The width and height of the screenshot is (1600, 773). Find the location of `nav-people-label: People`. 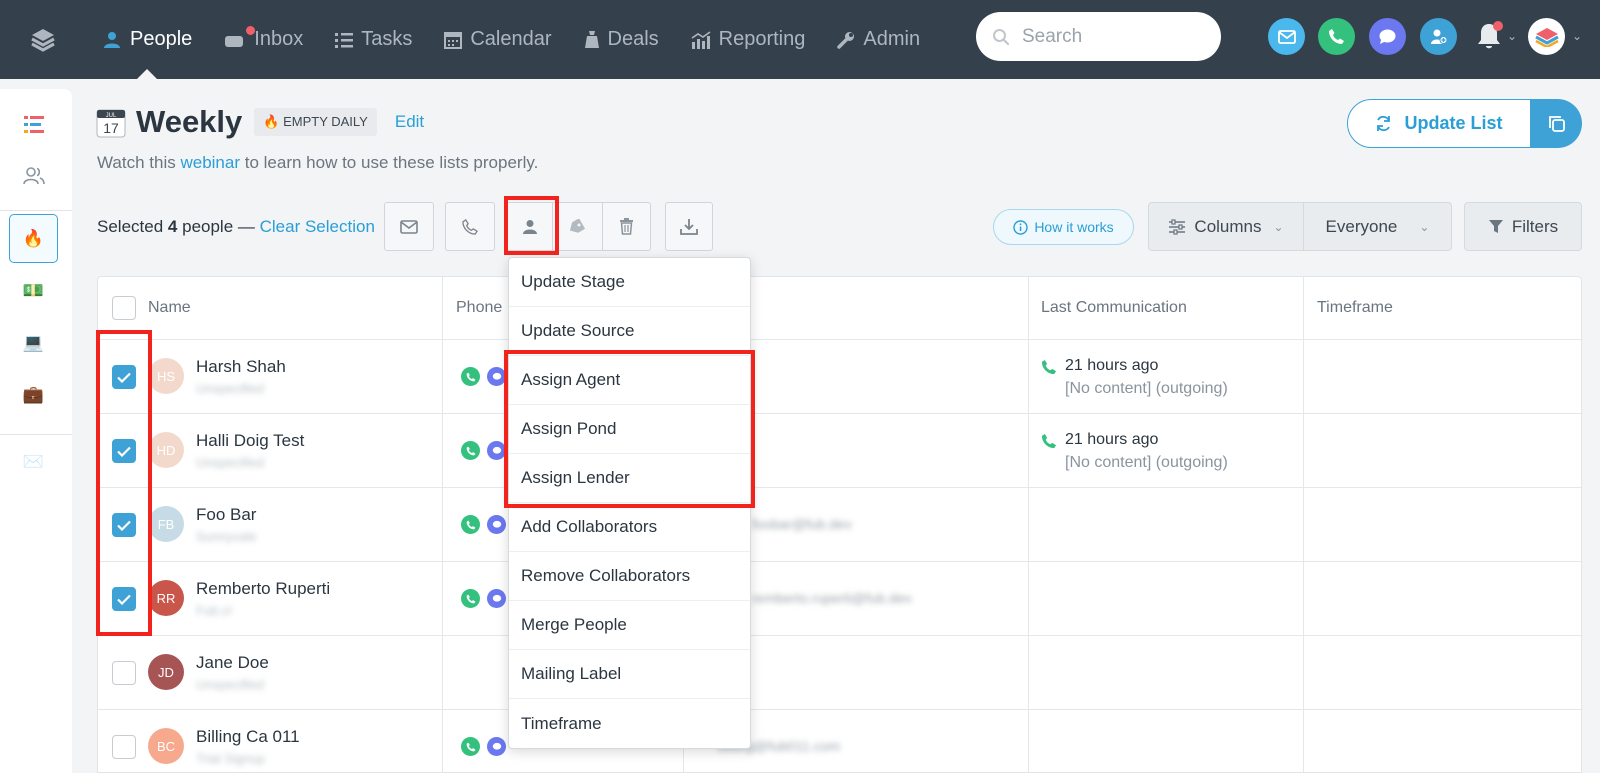

nav-people-label: People is located at coordinates (161, 39).